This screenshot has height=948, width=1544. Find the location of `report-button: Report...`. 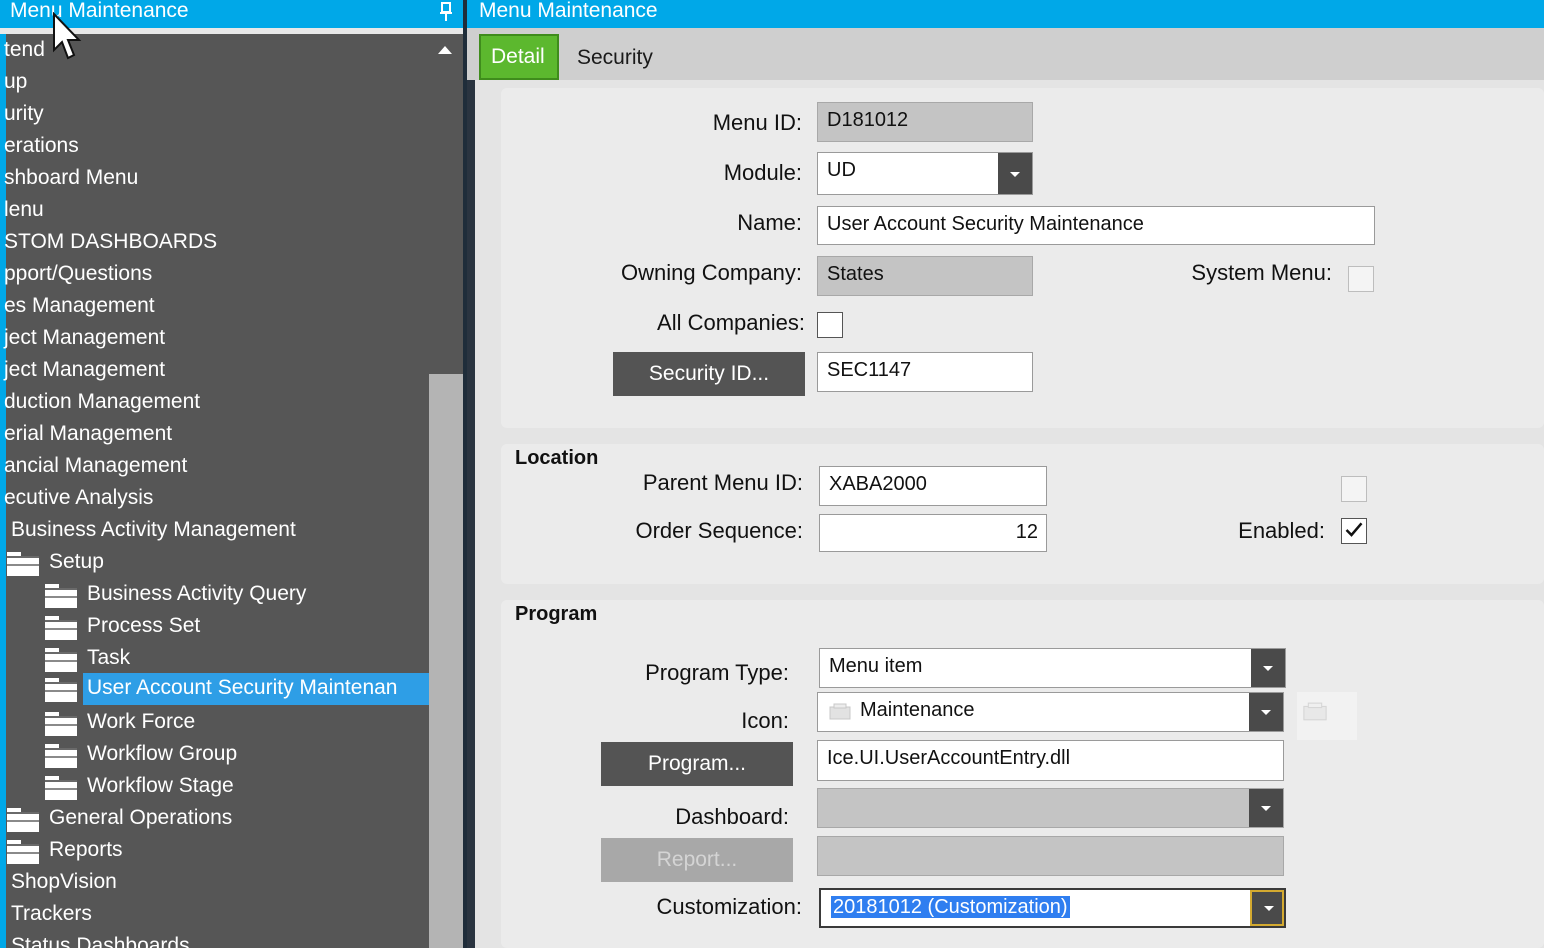

report-button: Report... is located at coordinates (697, 860).